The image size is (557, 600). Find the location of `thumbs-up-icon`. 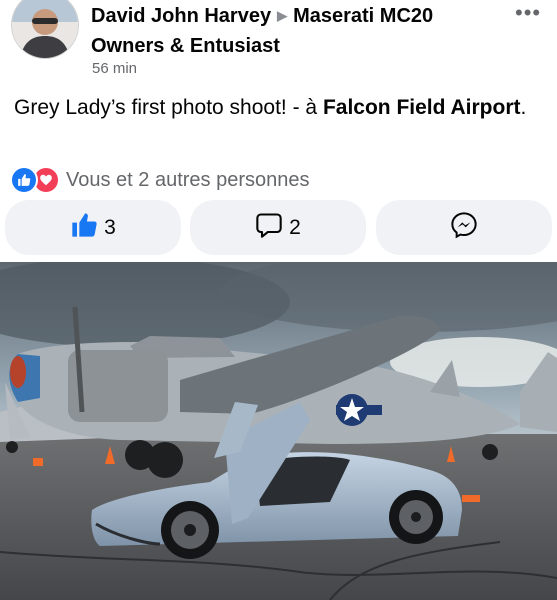

thumbs-up-icon is located at coordinates (84, 228).